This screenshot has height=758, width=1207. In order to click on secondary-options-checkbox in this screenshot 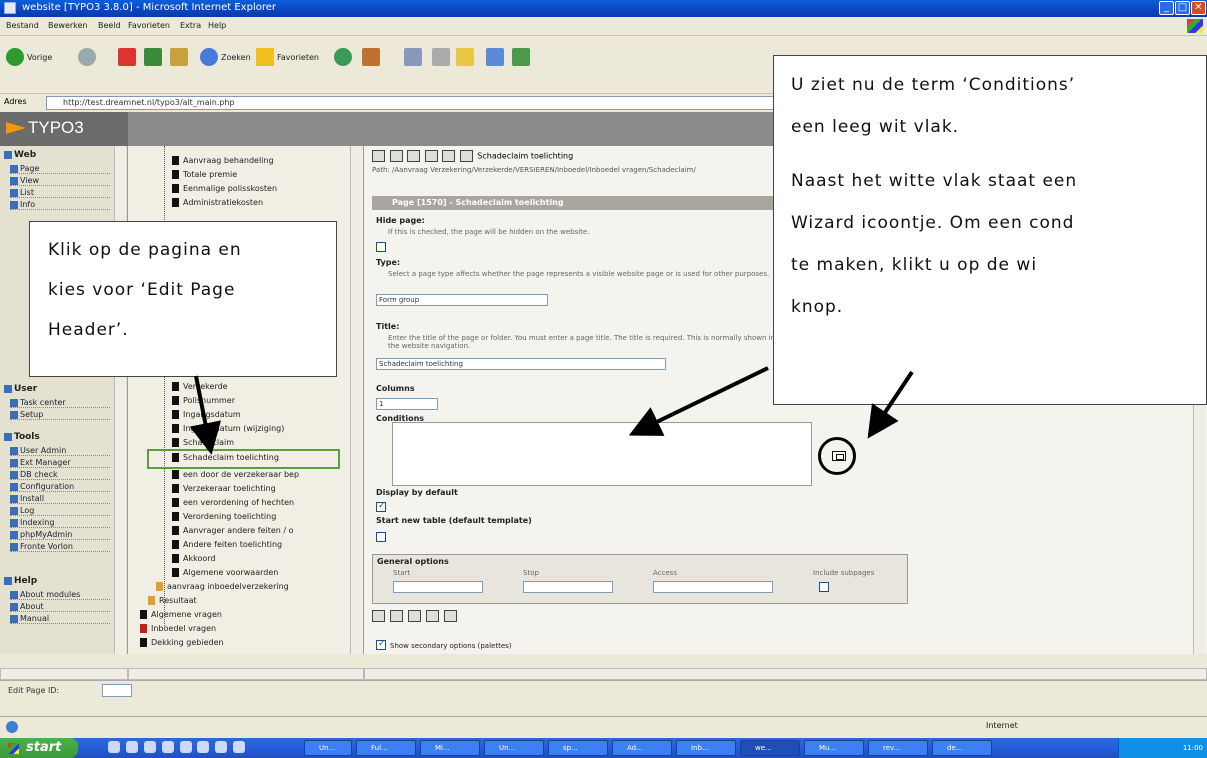, I will do `click(381, 644)`.